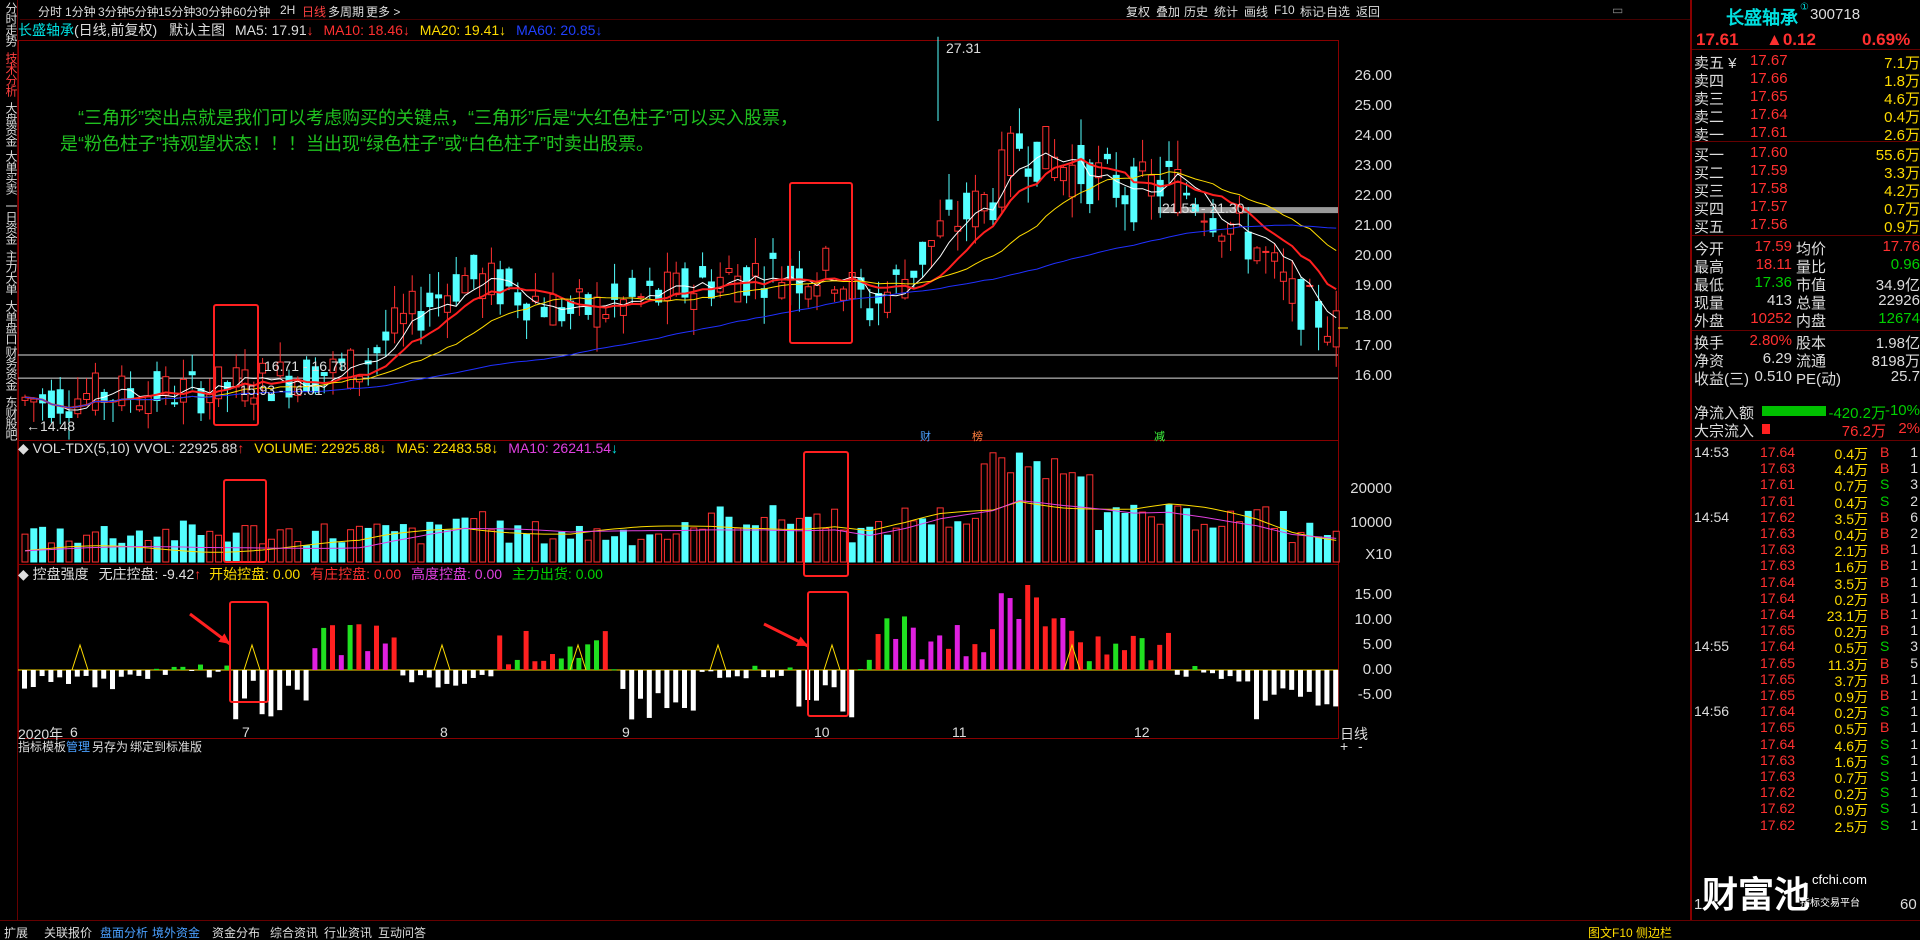 The width and height of the screenshot is (1920, 940). I want to click on tick-row: 17.65 3.7万 B 1, so click(1807, 680).